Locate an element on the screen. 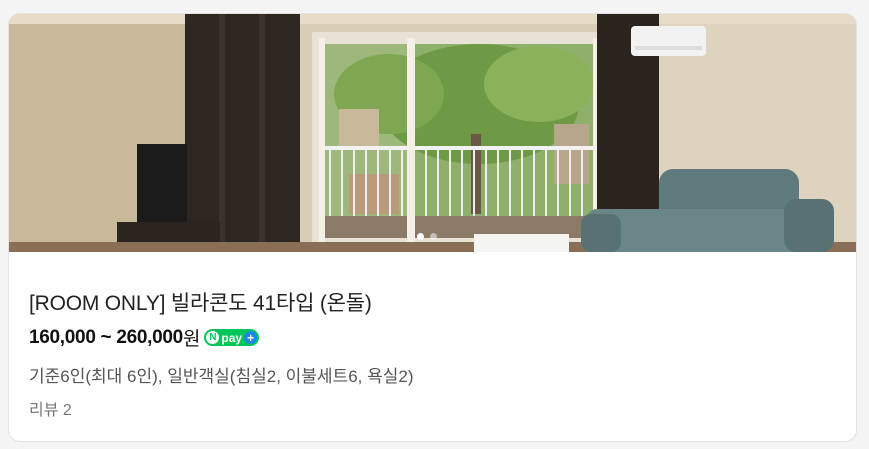 The width and height of the screenshot is (869, 449). slide-indicator is located at coordinates (427, 236).